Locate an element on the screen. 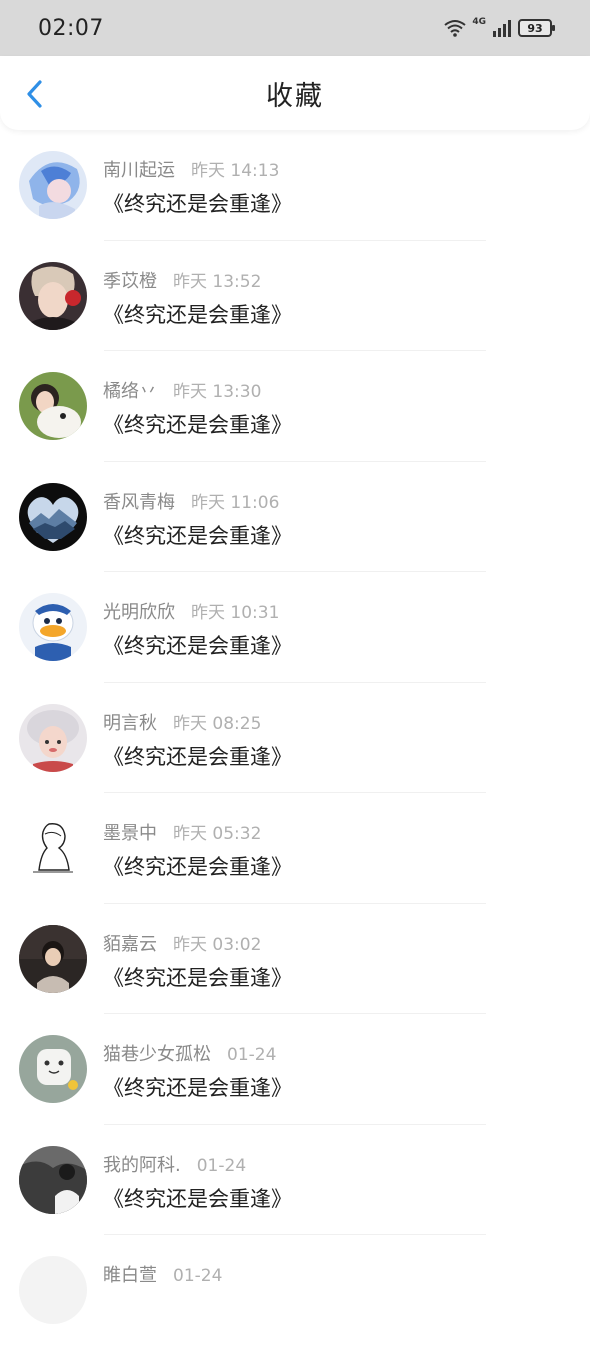  chevron-left-icon is located at coordinates (34, 94).